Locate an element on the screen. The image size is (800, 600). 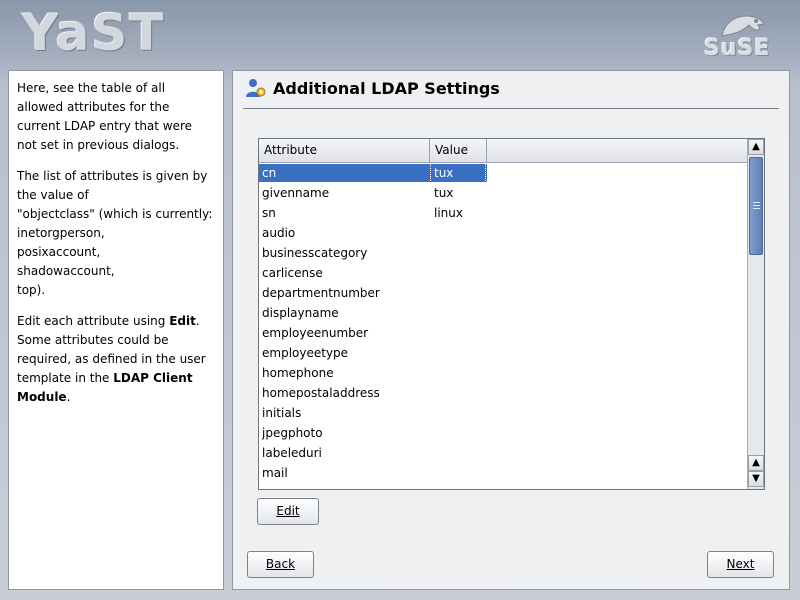
next-button: Next is located at coordinates (740, 564).